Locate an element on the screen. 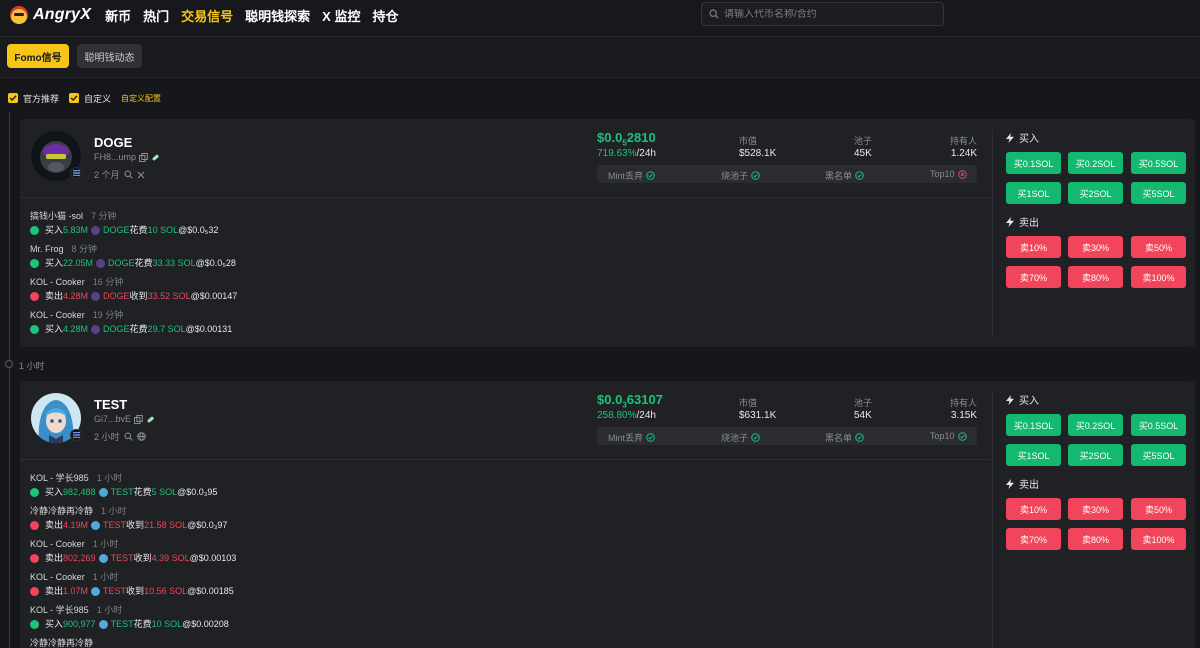 This screenshot has height=648, width=1200. search-box is located at coordinates (822, 14).